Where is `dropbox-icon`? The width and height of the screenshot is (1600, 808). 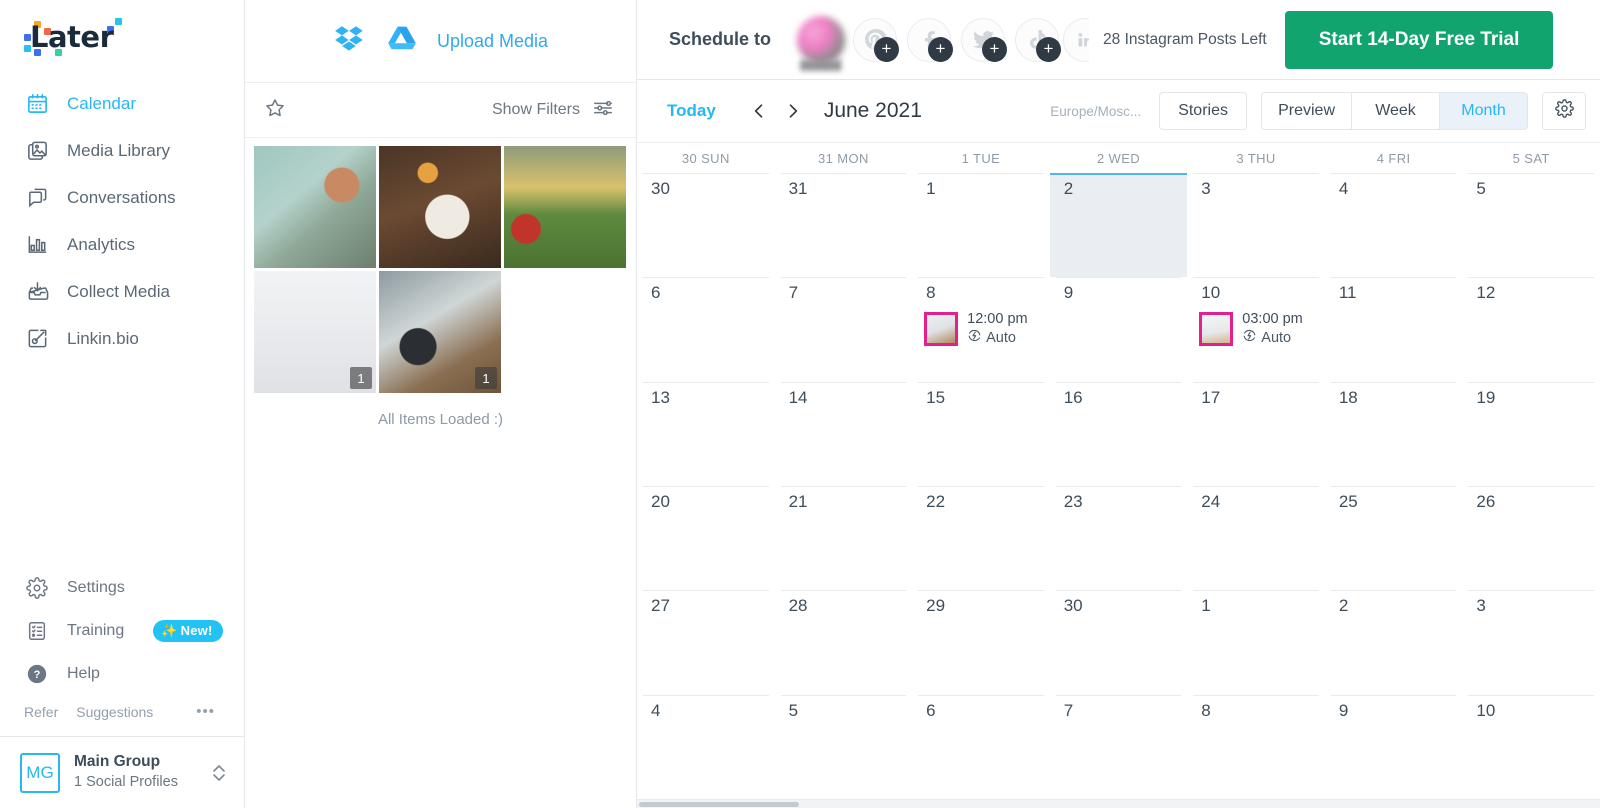
dropbox-icon is located at coordinates (350, 41).